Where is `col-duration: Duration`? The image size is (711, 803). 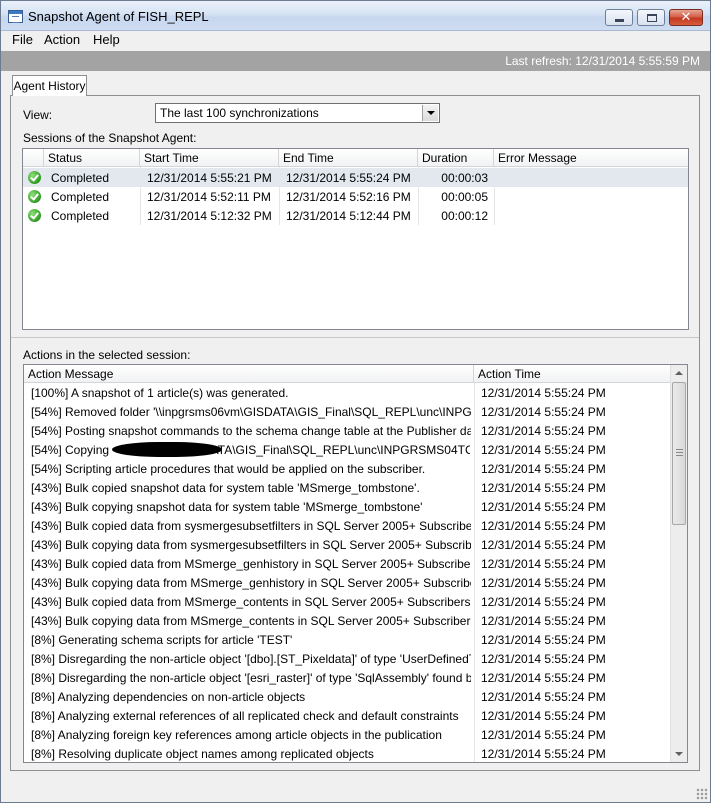 col-duration: Duration is located at coordinates (456, 158).